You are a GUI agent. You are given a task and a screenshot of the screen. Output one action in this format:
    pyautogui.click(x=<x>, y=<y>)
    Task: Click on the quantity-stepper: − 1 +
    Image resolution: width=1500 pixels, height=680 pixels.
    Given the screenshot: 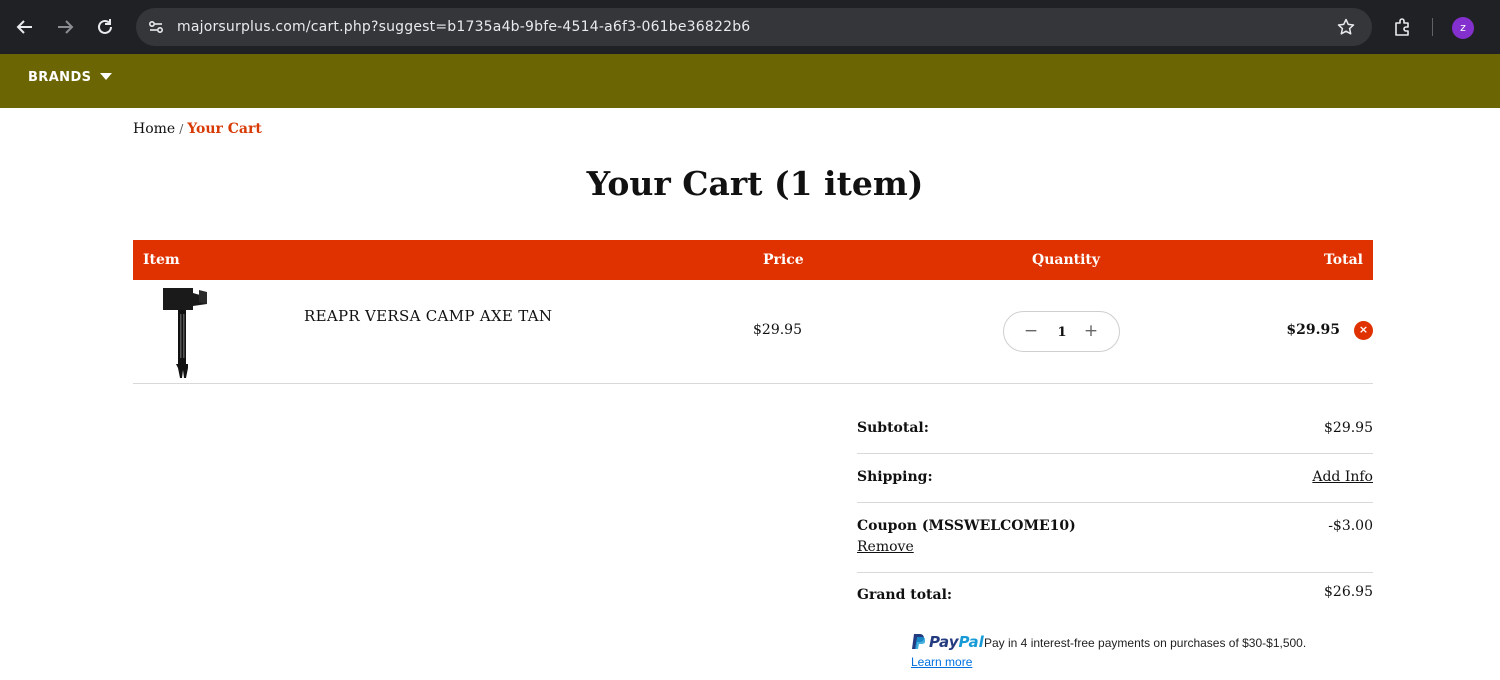 What is the action you would take?
    pyautogui.click(x=1061, y=331)
    